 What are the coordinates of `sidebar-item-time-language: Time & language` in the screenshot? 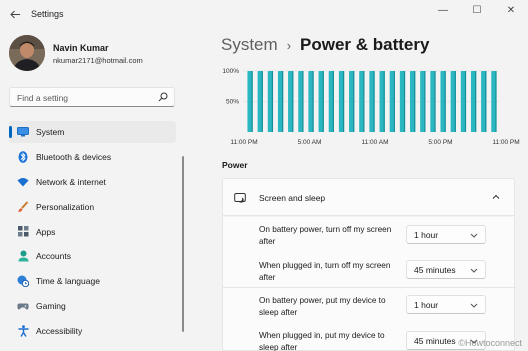 It's located at (92, 281).